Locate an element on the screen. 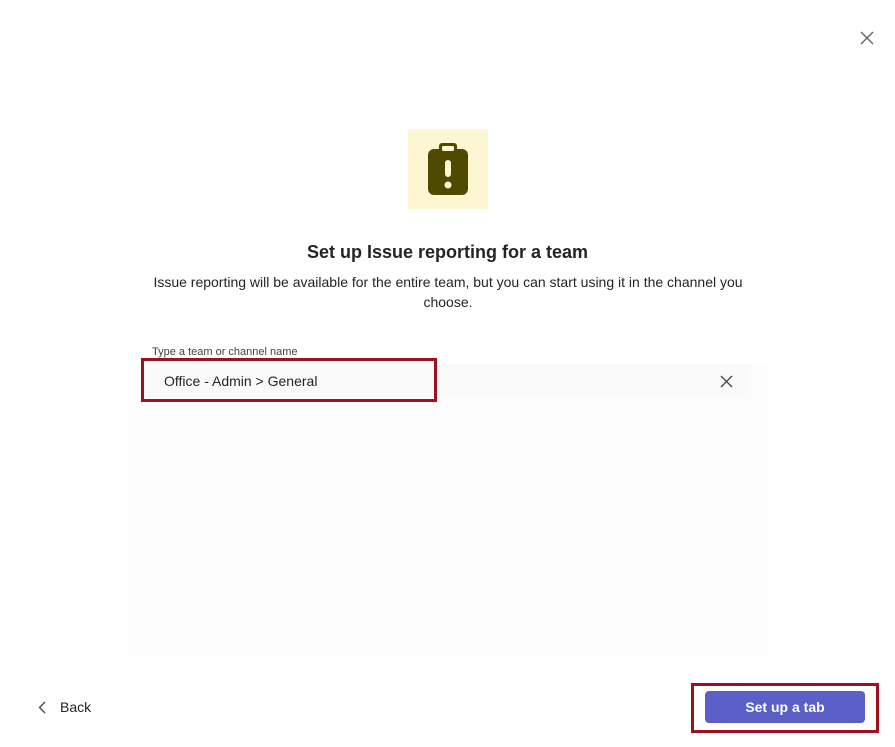  clear-icon is located at coordinates (726, 381).